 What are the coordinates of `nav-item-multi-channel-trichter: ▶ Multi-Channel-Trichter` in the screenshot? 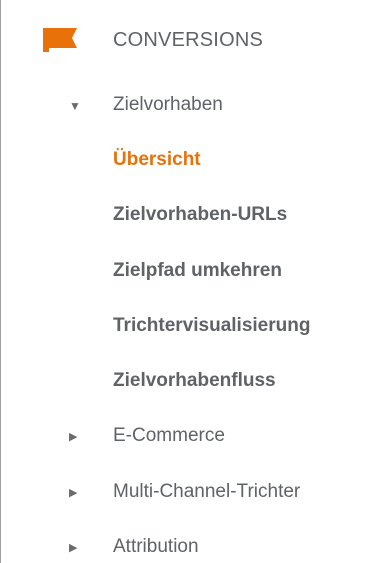 It's located at (195, 493).